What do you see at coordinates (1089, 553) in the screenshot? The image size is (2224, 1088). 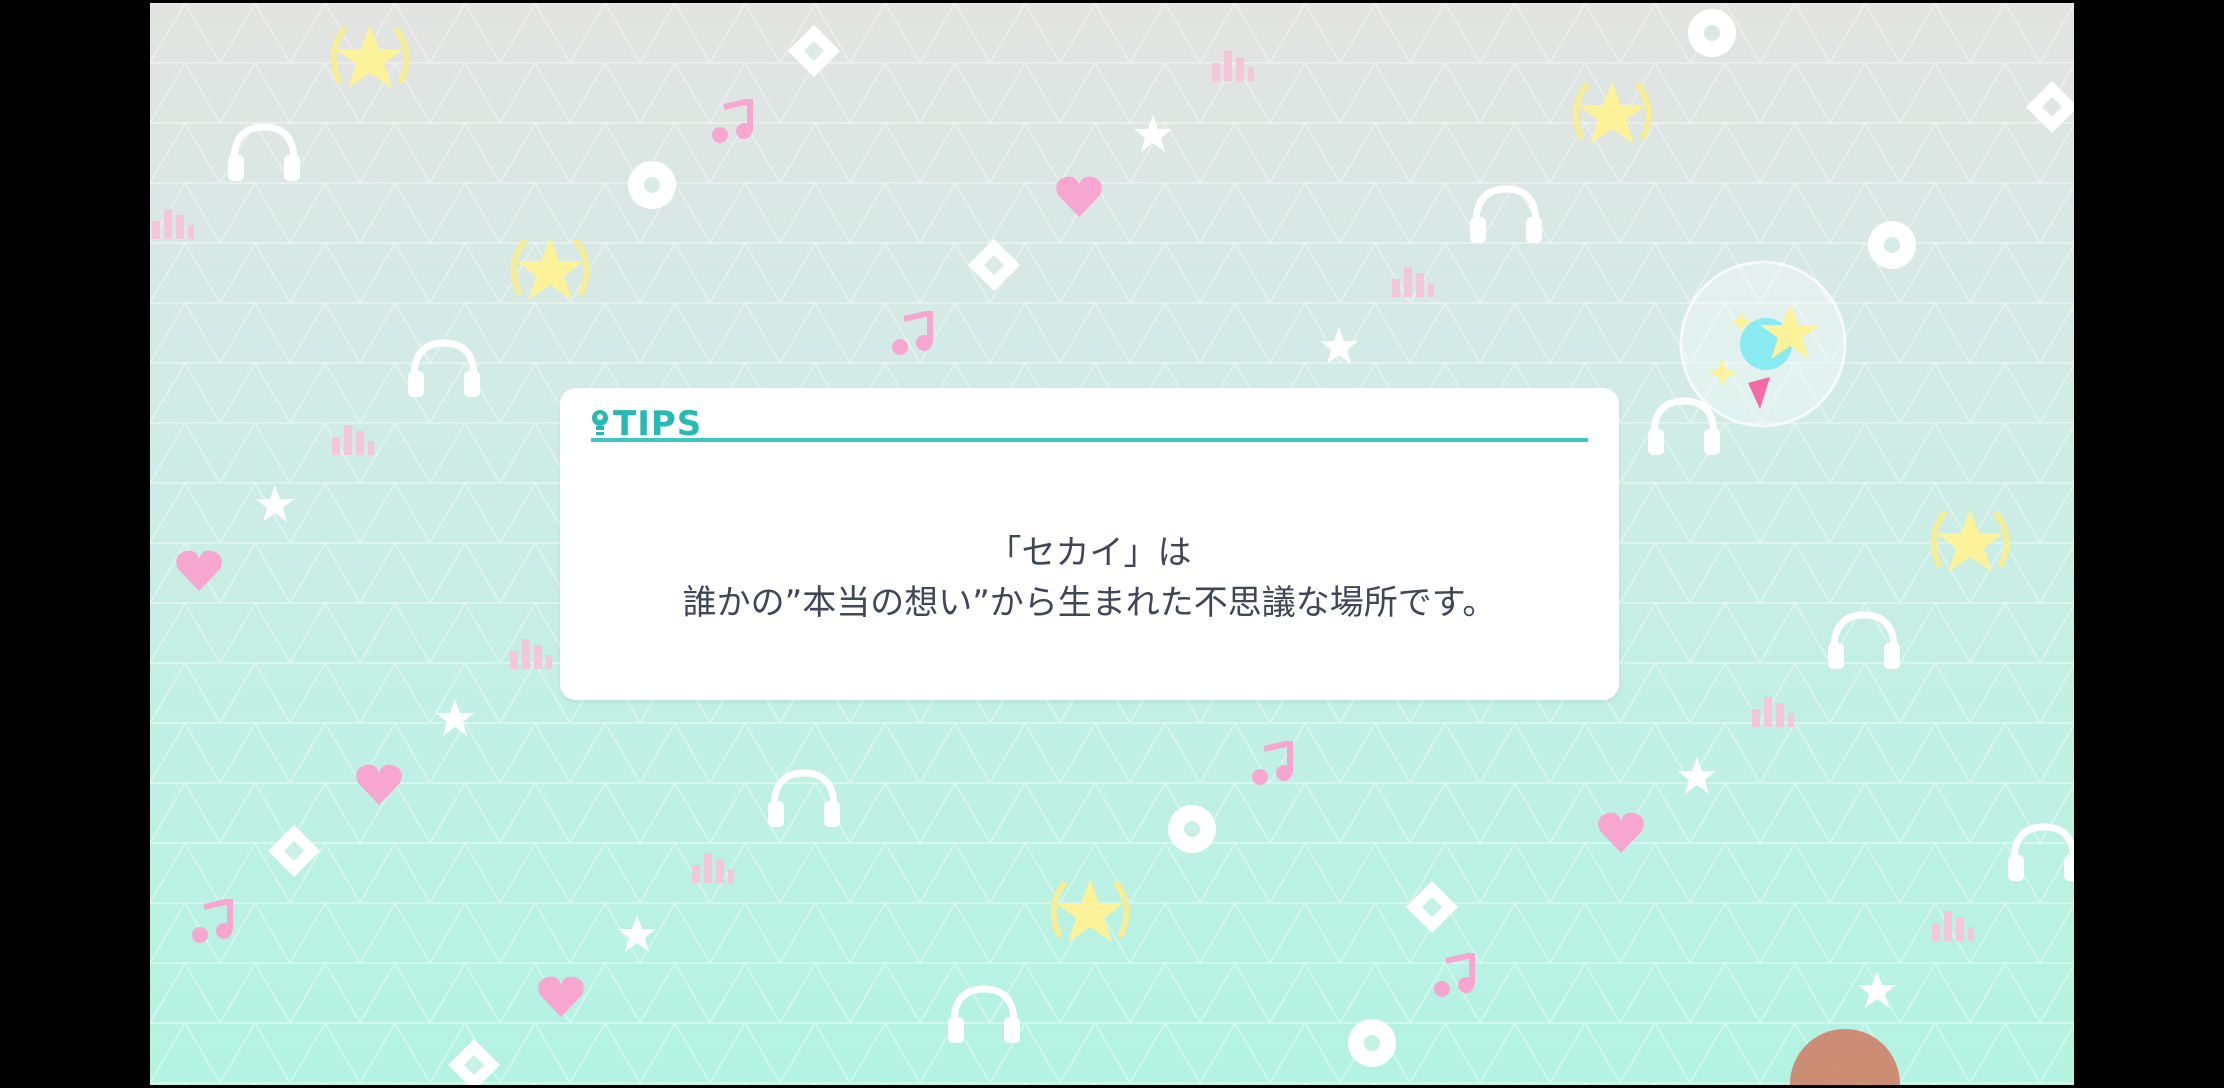 I see `tips-text-line-1: 「セカイ」は` at bounding box center [1089, 553].